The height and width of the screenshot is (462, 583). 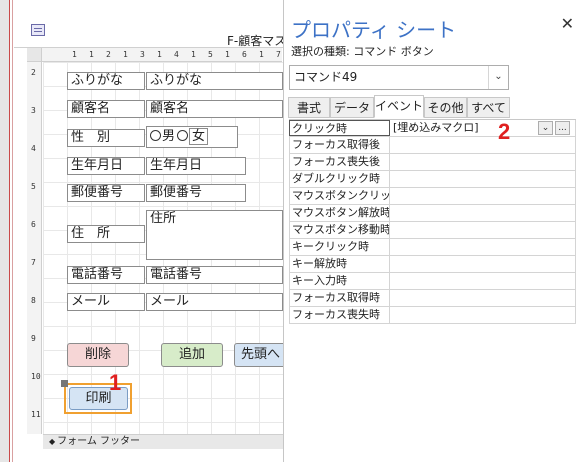 What do you see at coordinates (36, 414) in the screenshot?
I see `ruler-v-tick: 11` at bounding box center [36, 414].